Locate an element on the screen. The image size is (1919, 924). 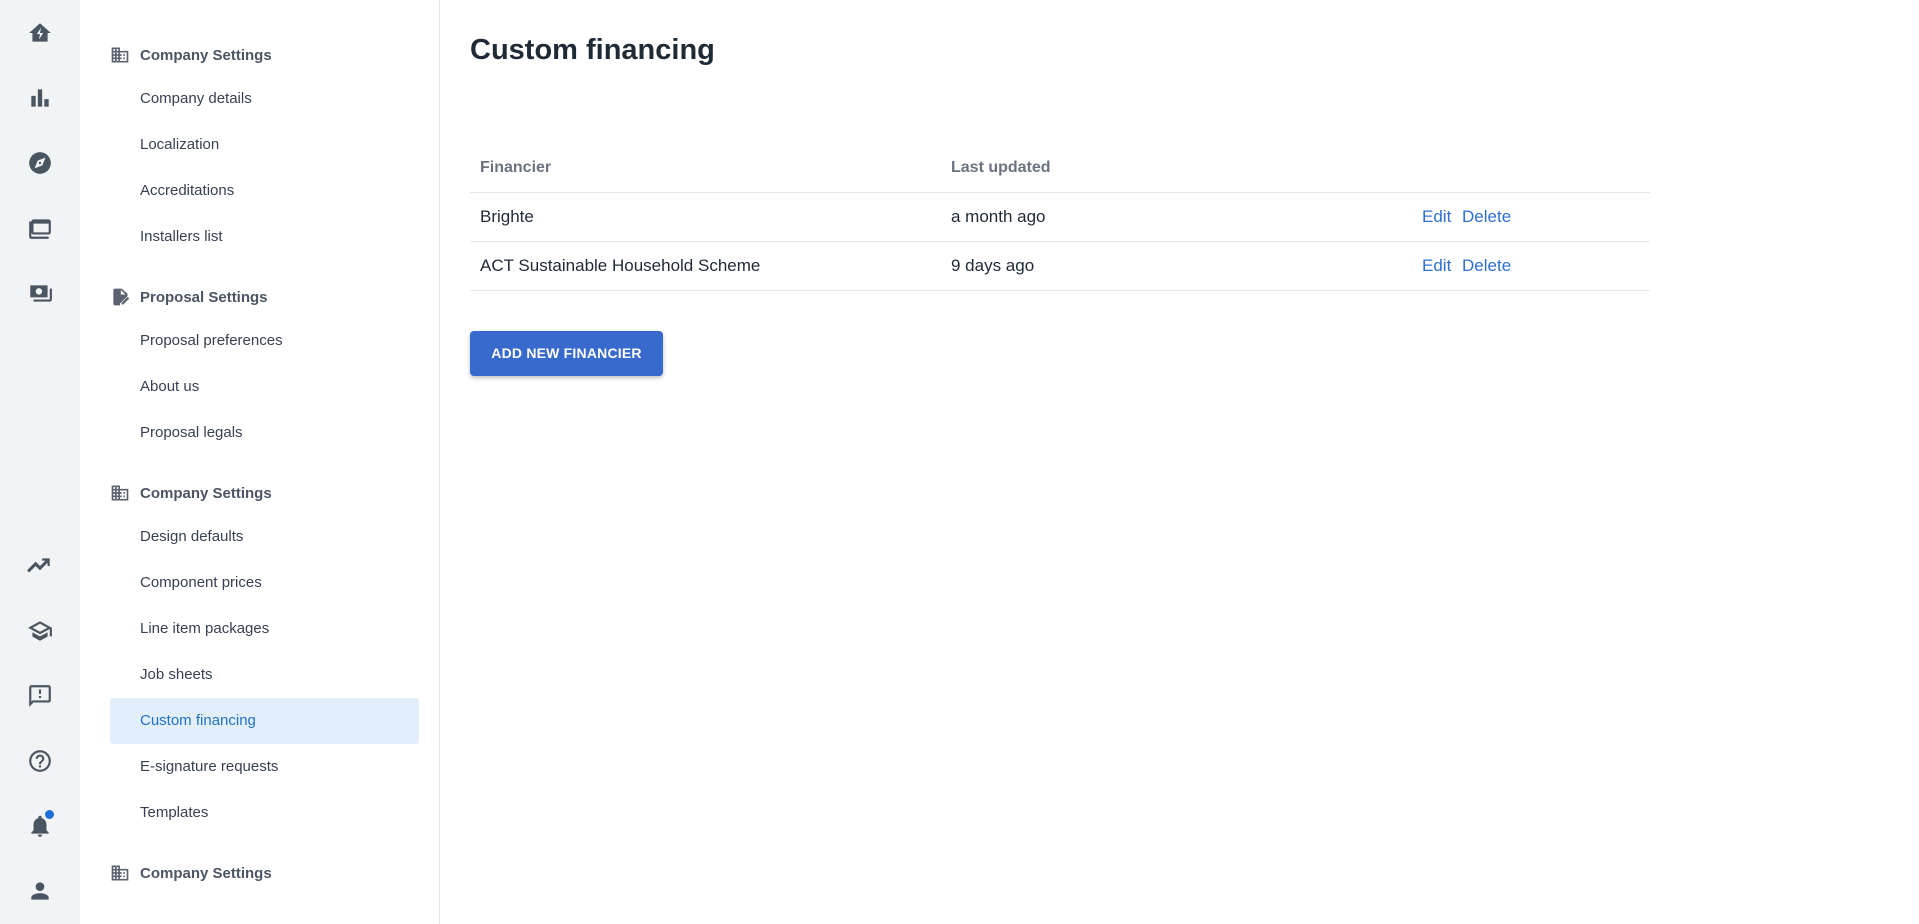
cell-financier: Brighte is located at coordinates (705, 217).